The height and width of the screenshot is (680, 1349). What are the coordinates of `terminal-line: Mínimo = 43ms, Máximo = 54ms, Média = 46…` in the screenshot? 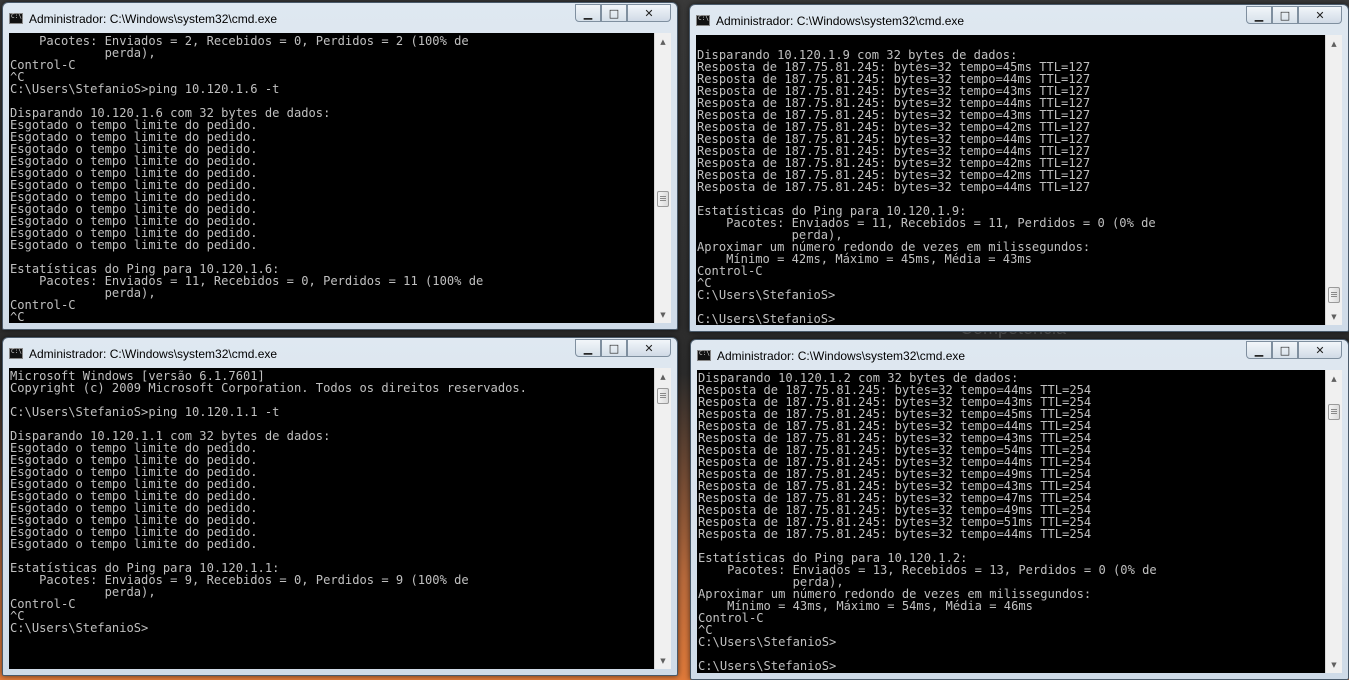 It's located at (865, 606).